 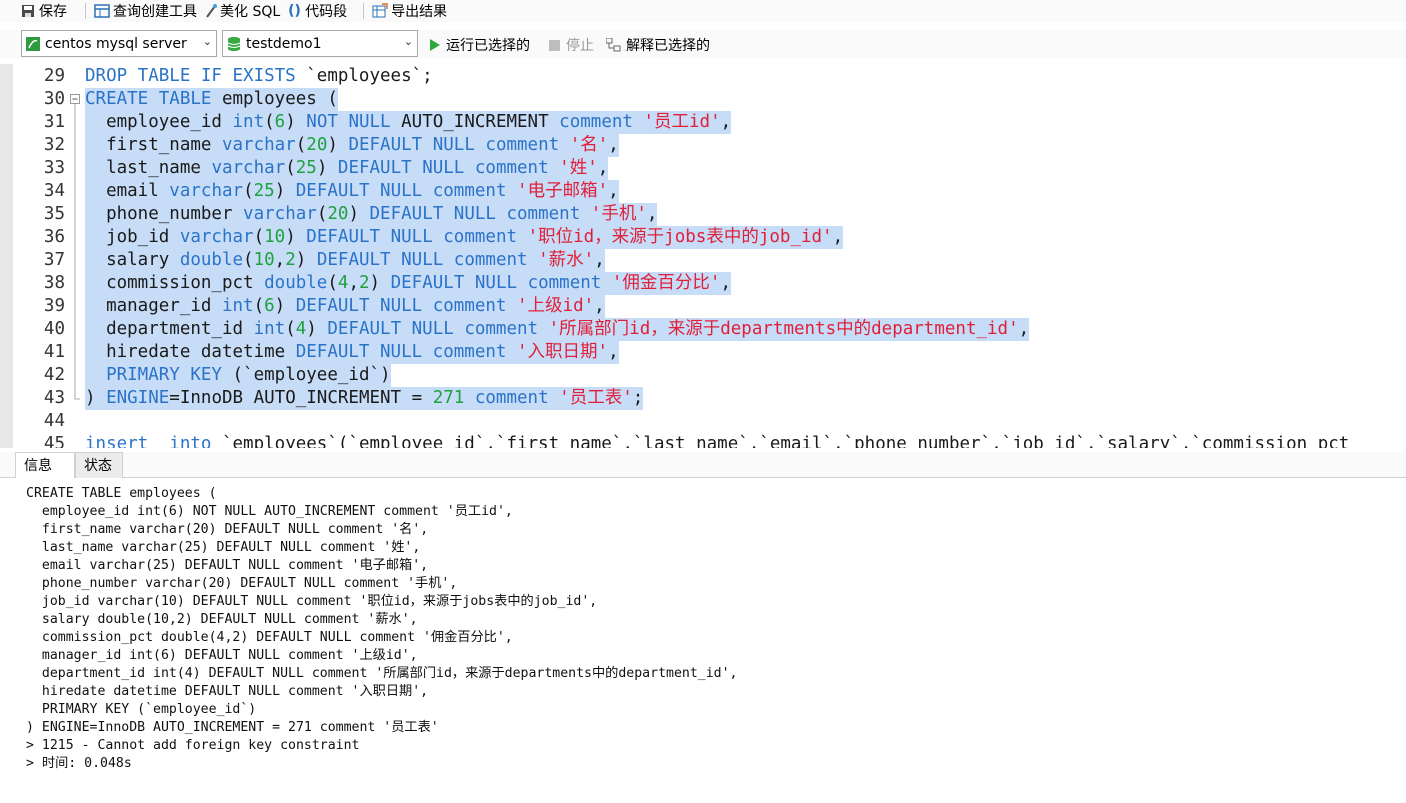 I want to click on tab-status: 状态, so click(x=99, y=465).